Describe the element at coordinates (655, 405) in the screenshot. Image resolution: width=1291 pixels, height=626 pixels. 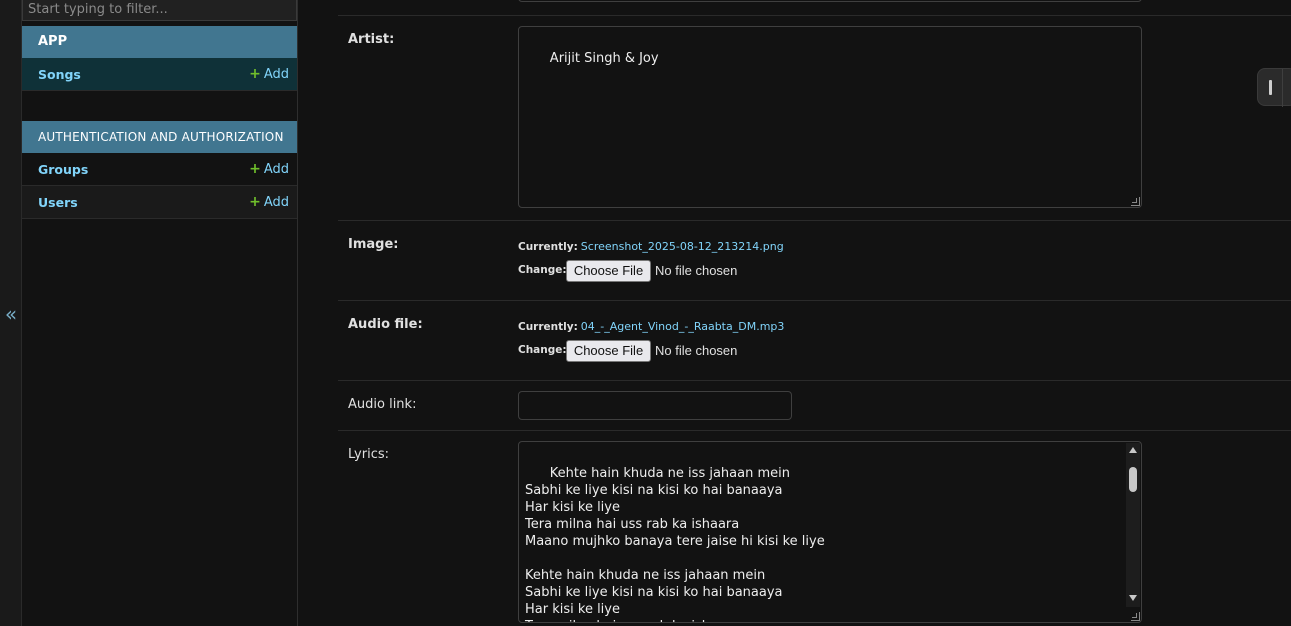
I see `audio-link-input` at that location.